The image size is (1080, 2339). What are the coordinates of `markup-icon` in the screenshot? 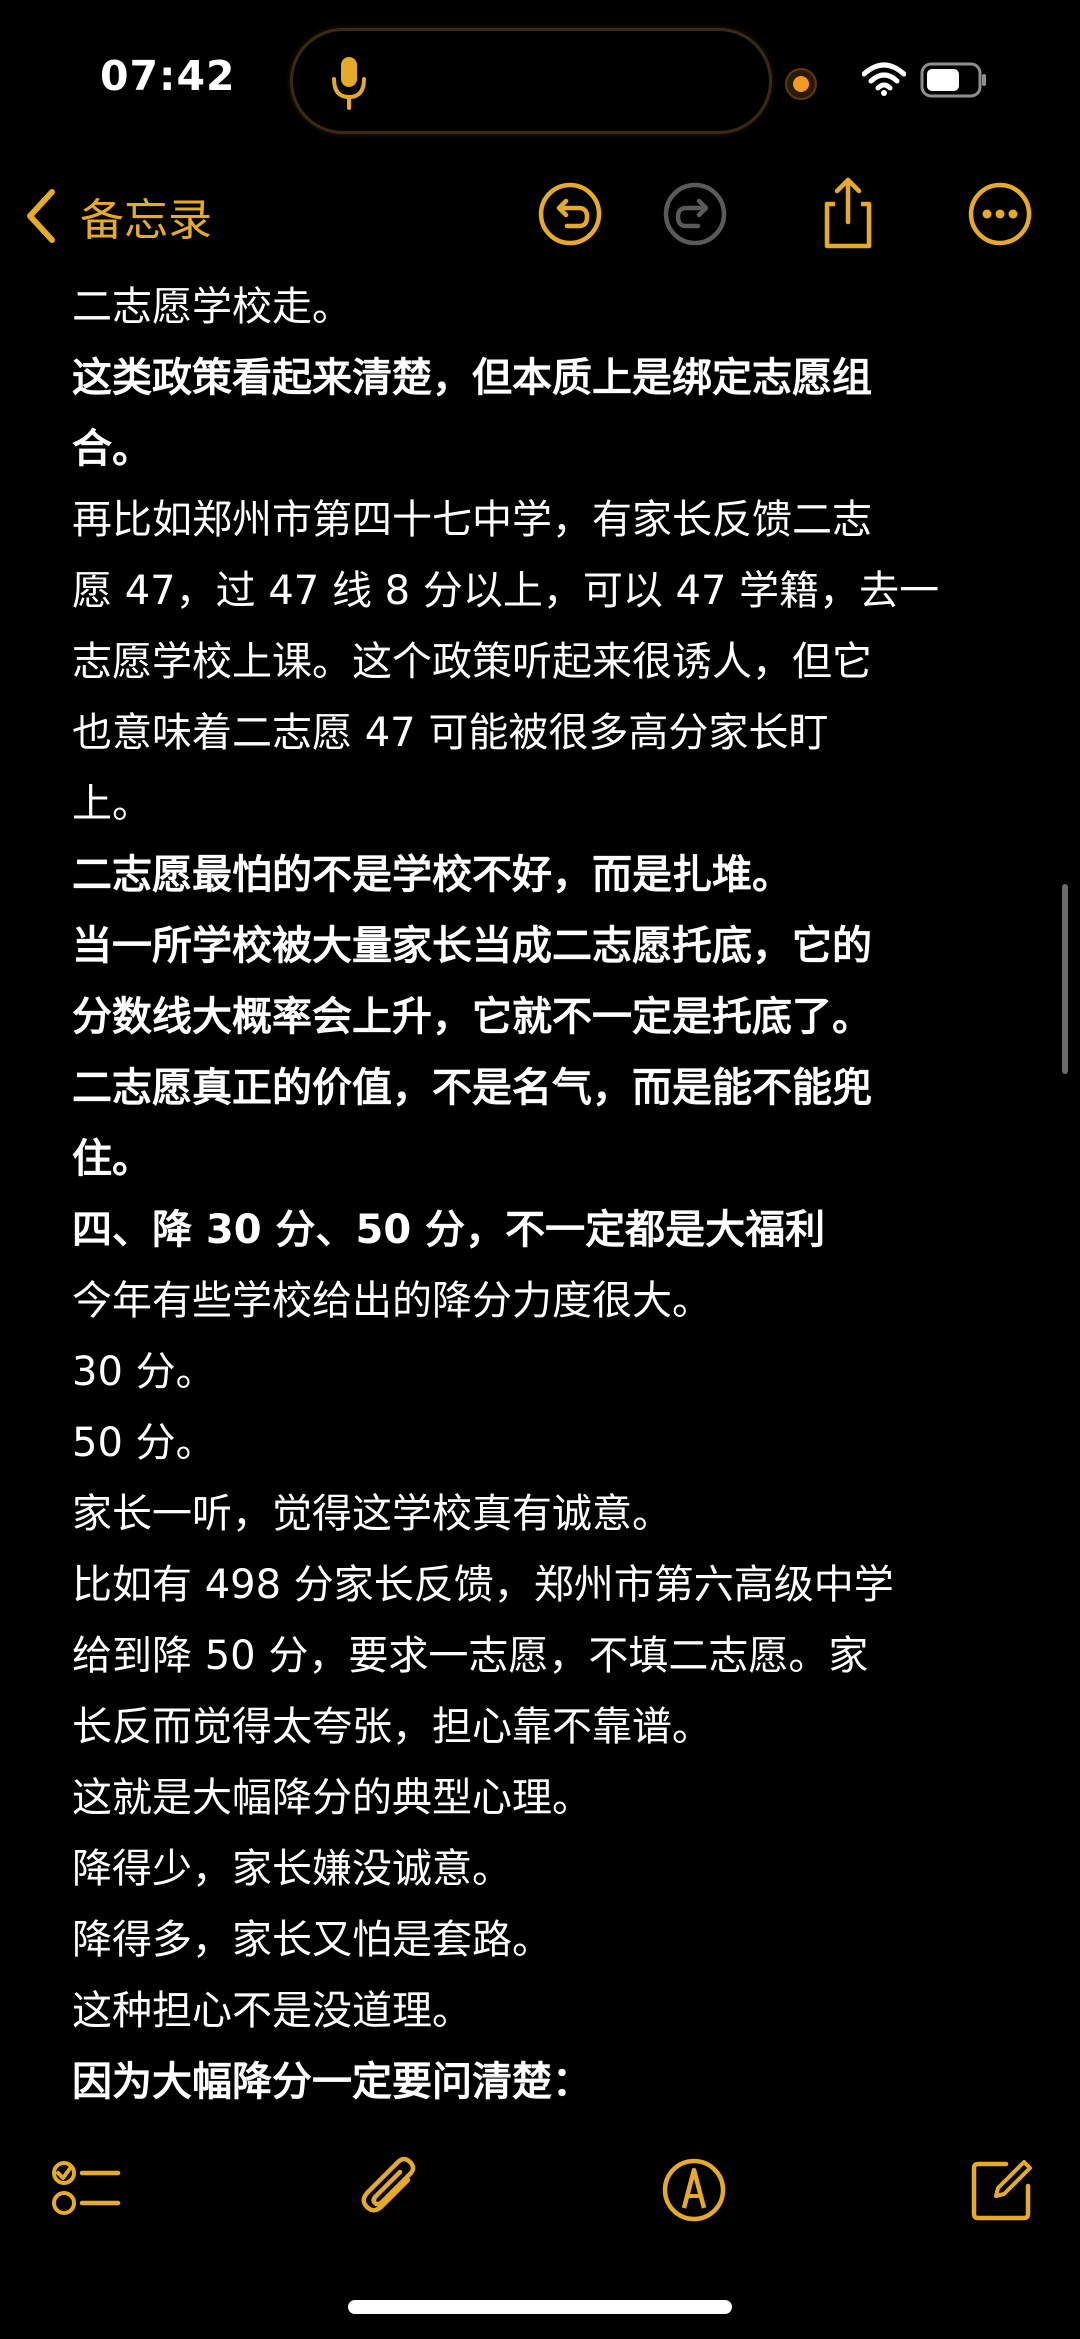 It's located at (694, 2190).